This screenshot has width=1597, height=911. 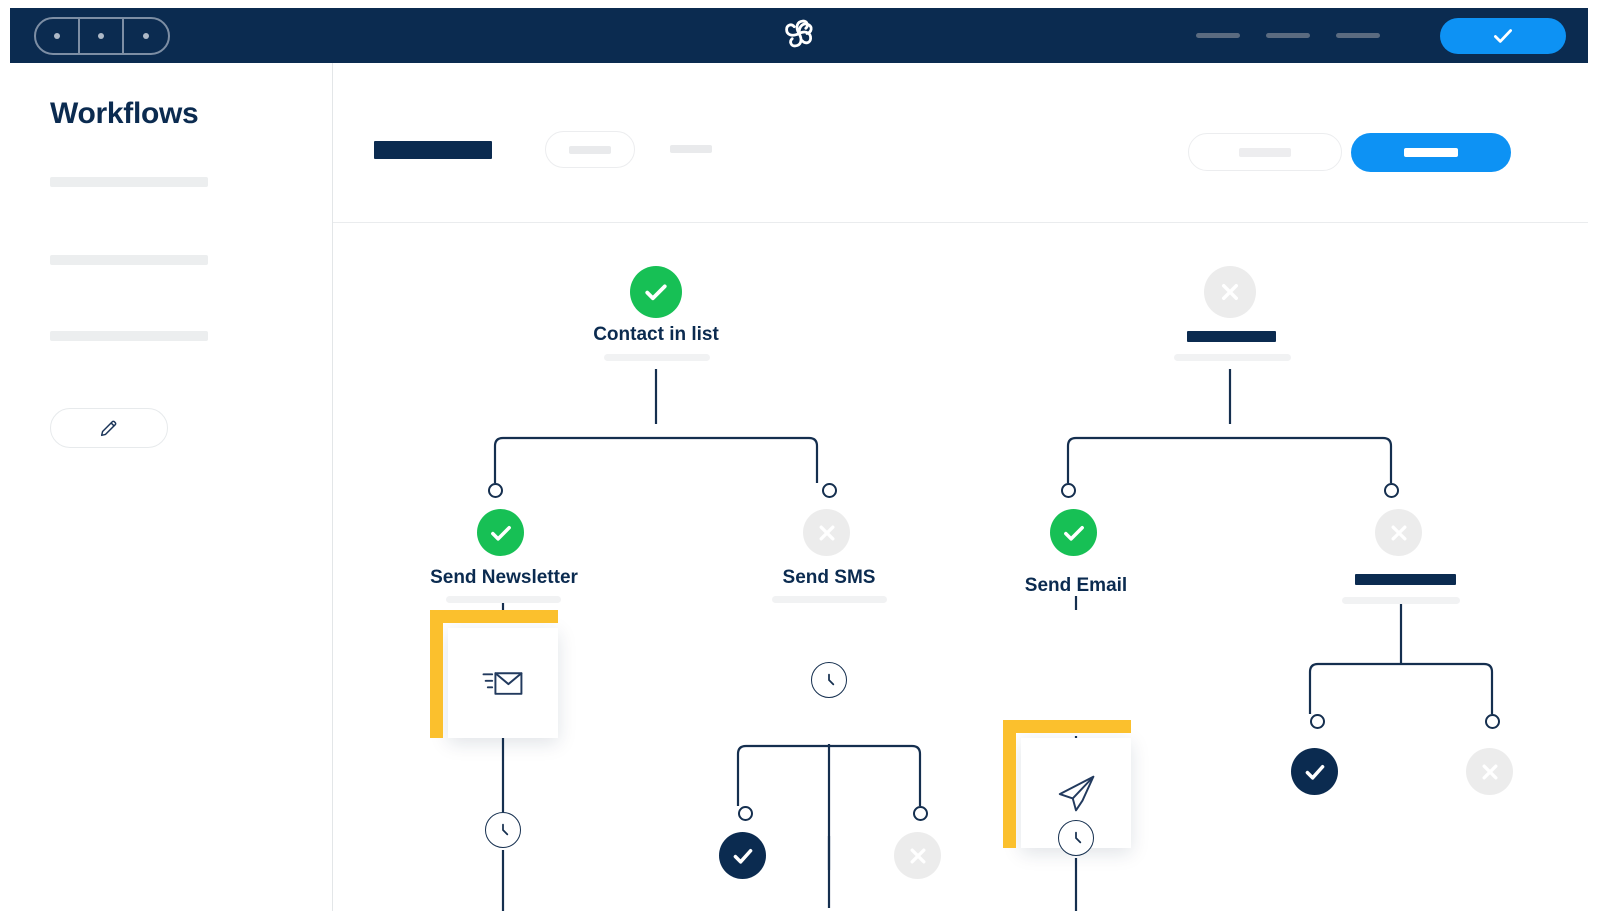 I want to click on nav-menu-group, so click(x=1381, y=35).